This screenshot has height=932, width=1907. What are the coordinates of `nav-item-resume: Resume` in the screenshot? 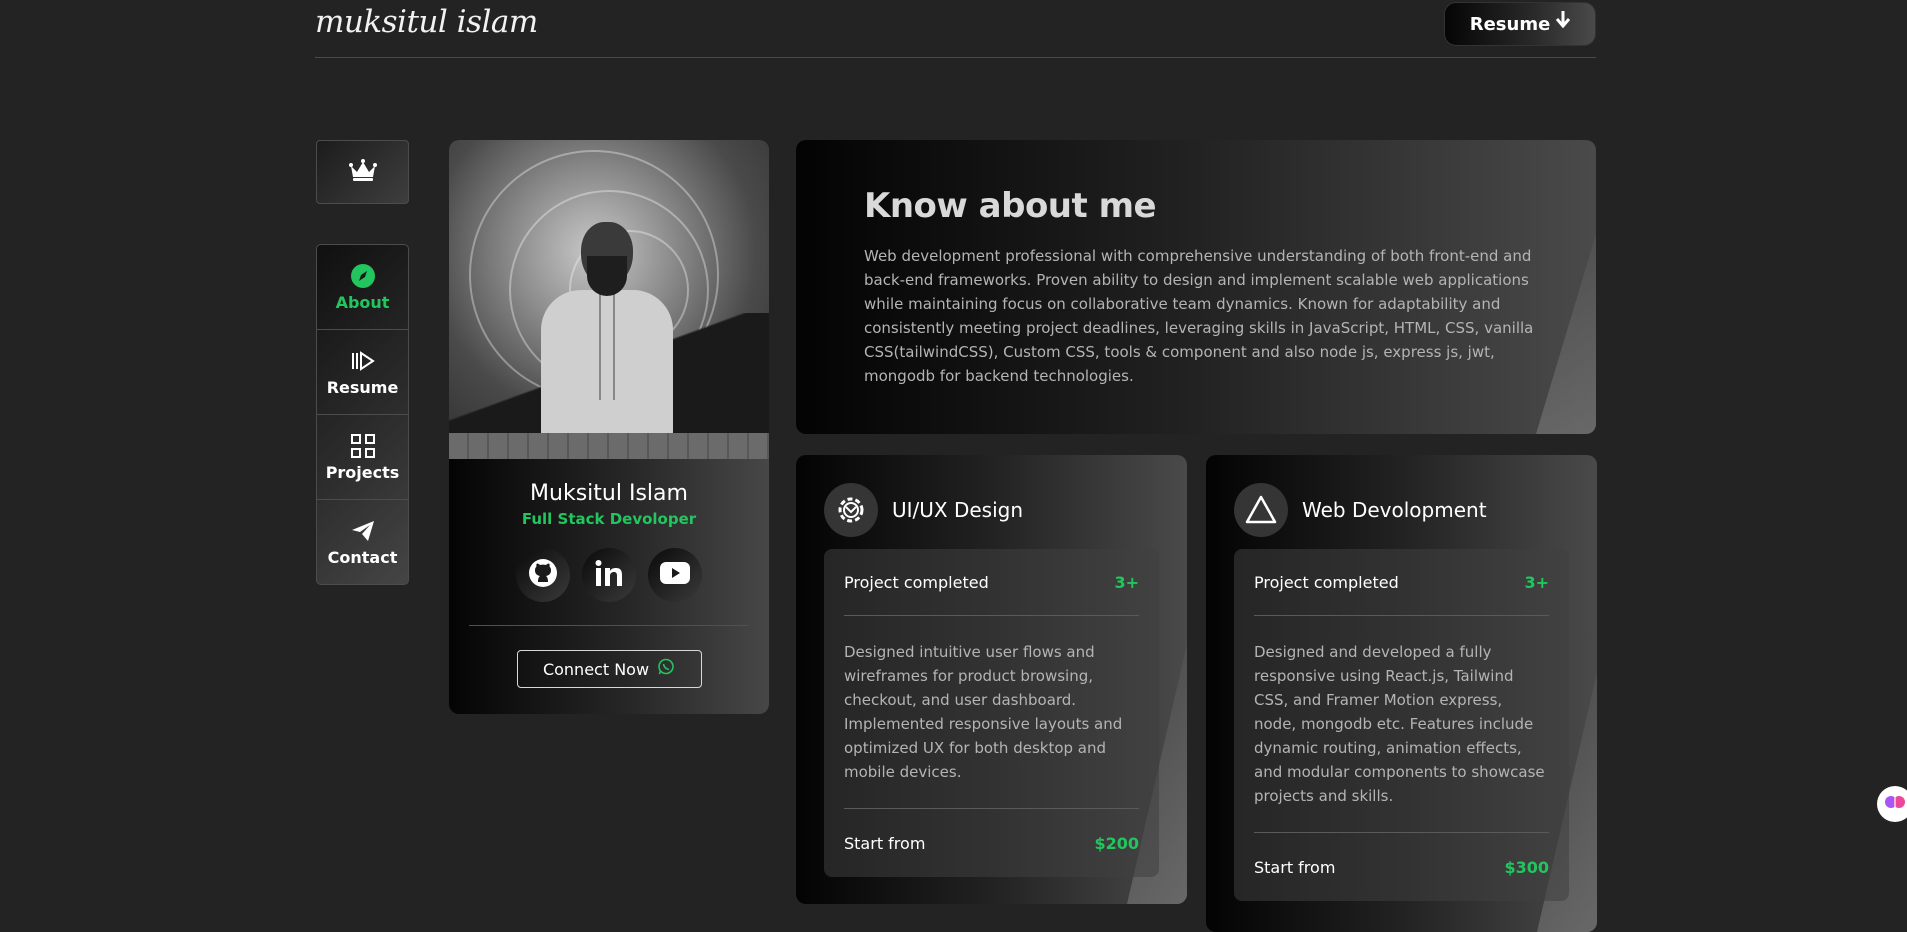 It's located at (362, 372).